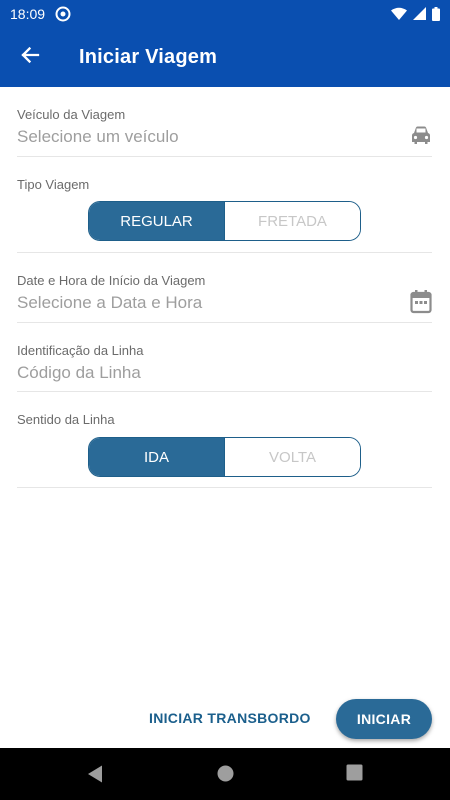 The width and height of the screenshot is (450, 800). What do you see at coordinates (109, 303) in the screenshot?
I see `start-datetime-select: Selecione a Data e Hora` at bounding box center [109, 303].